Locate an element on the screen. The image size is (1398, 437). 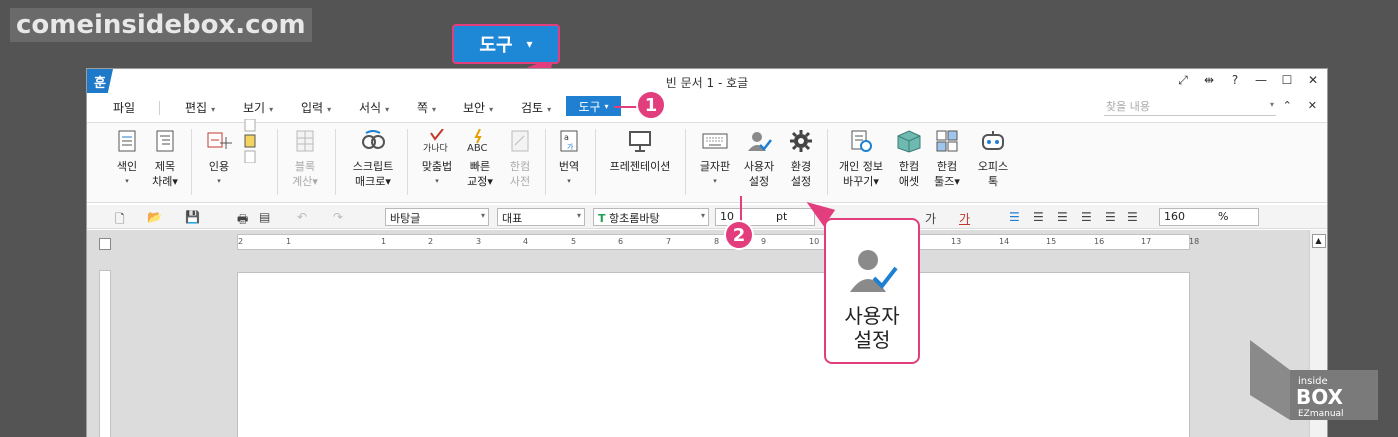
callout-tools-label: 도구 ▾ is located at coordinates (506, 44).